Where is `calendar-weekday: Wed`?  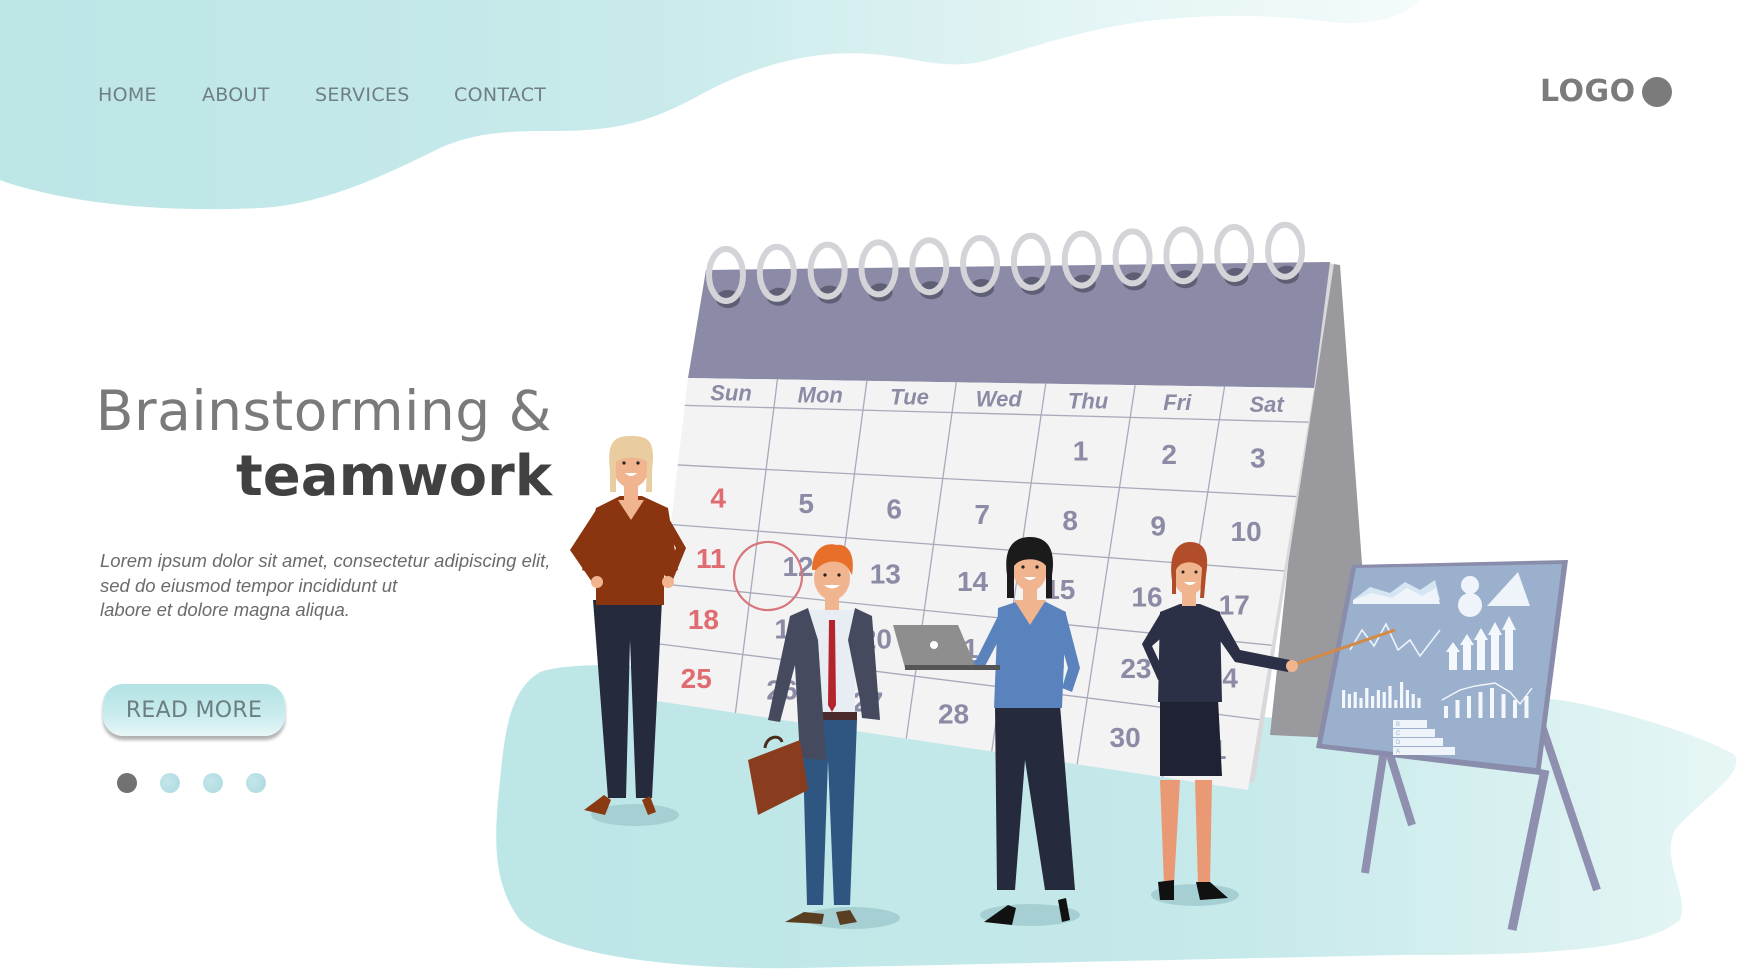
calendar-weekday: Wed is located at coordinates (999, 398).